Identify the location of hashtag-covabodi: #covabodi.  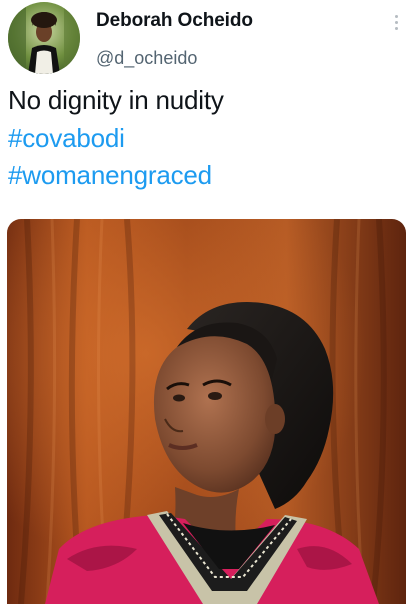
(204, 139).